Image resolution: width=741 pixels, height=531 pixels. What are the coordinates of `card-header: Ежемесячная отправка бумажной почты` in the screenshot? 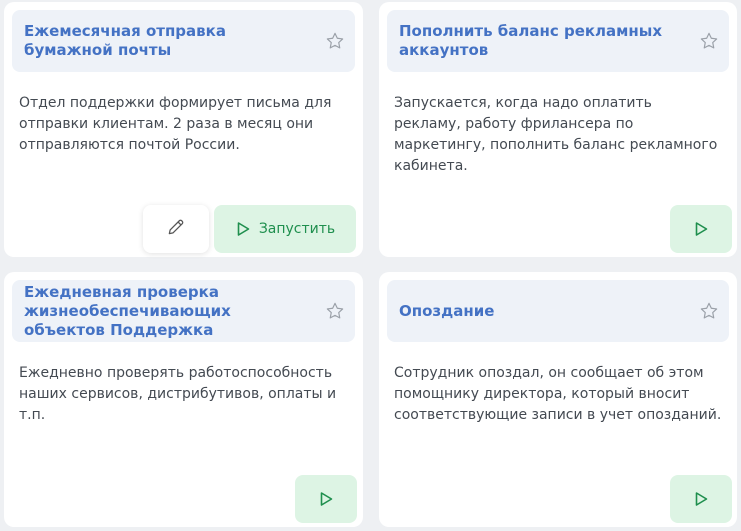 It's located at (183, 41).